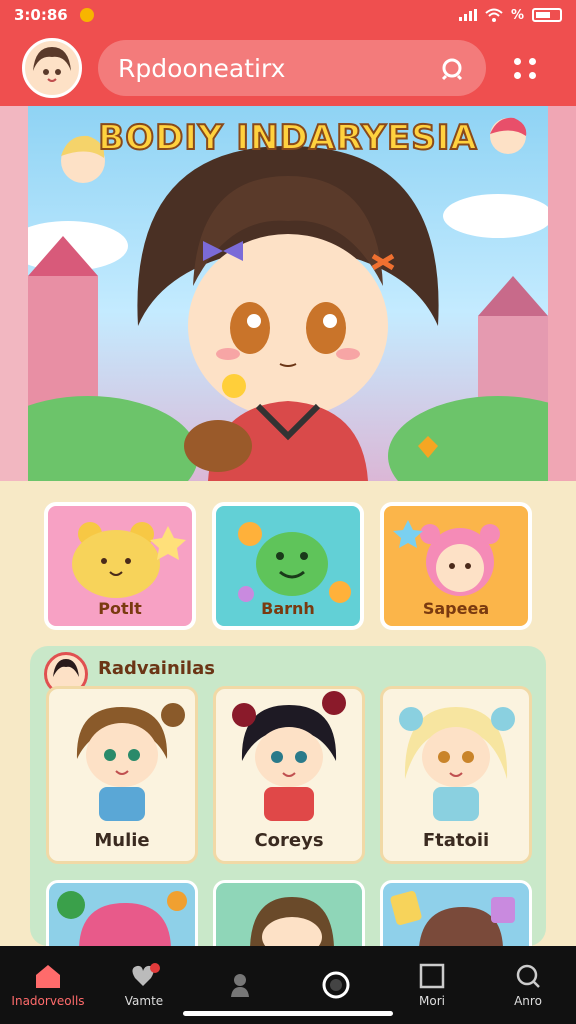 This screenshot has width=576, height=1024. I want to click on battery-icon, so click(547, 15).